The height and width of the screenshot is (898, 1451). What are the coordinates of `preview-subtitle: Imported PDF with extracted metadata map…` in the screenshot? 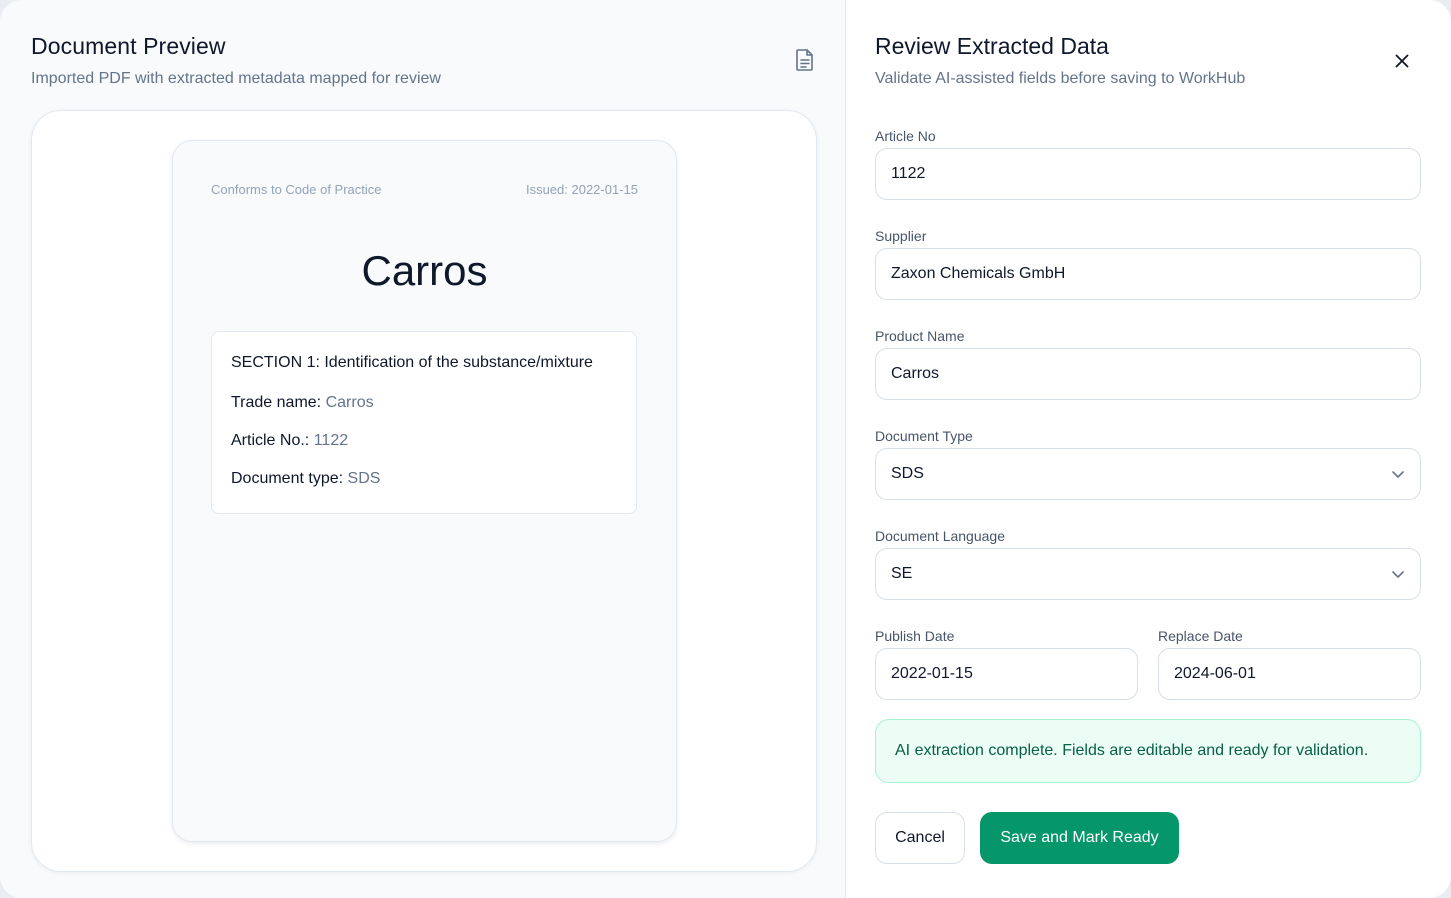 It's located at (236, 78).